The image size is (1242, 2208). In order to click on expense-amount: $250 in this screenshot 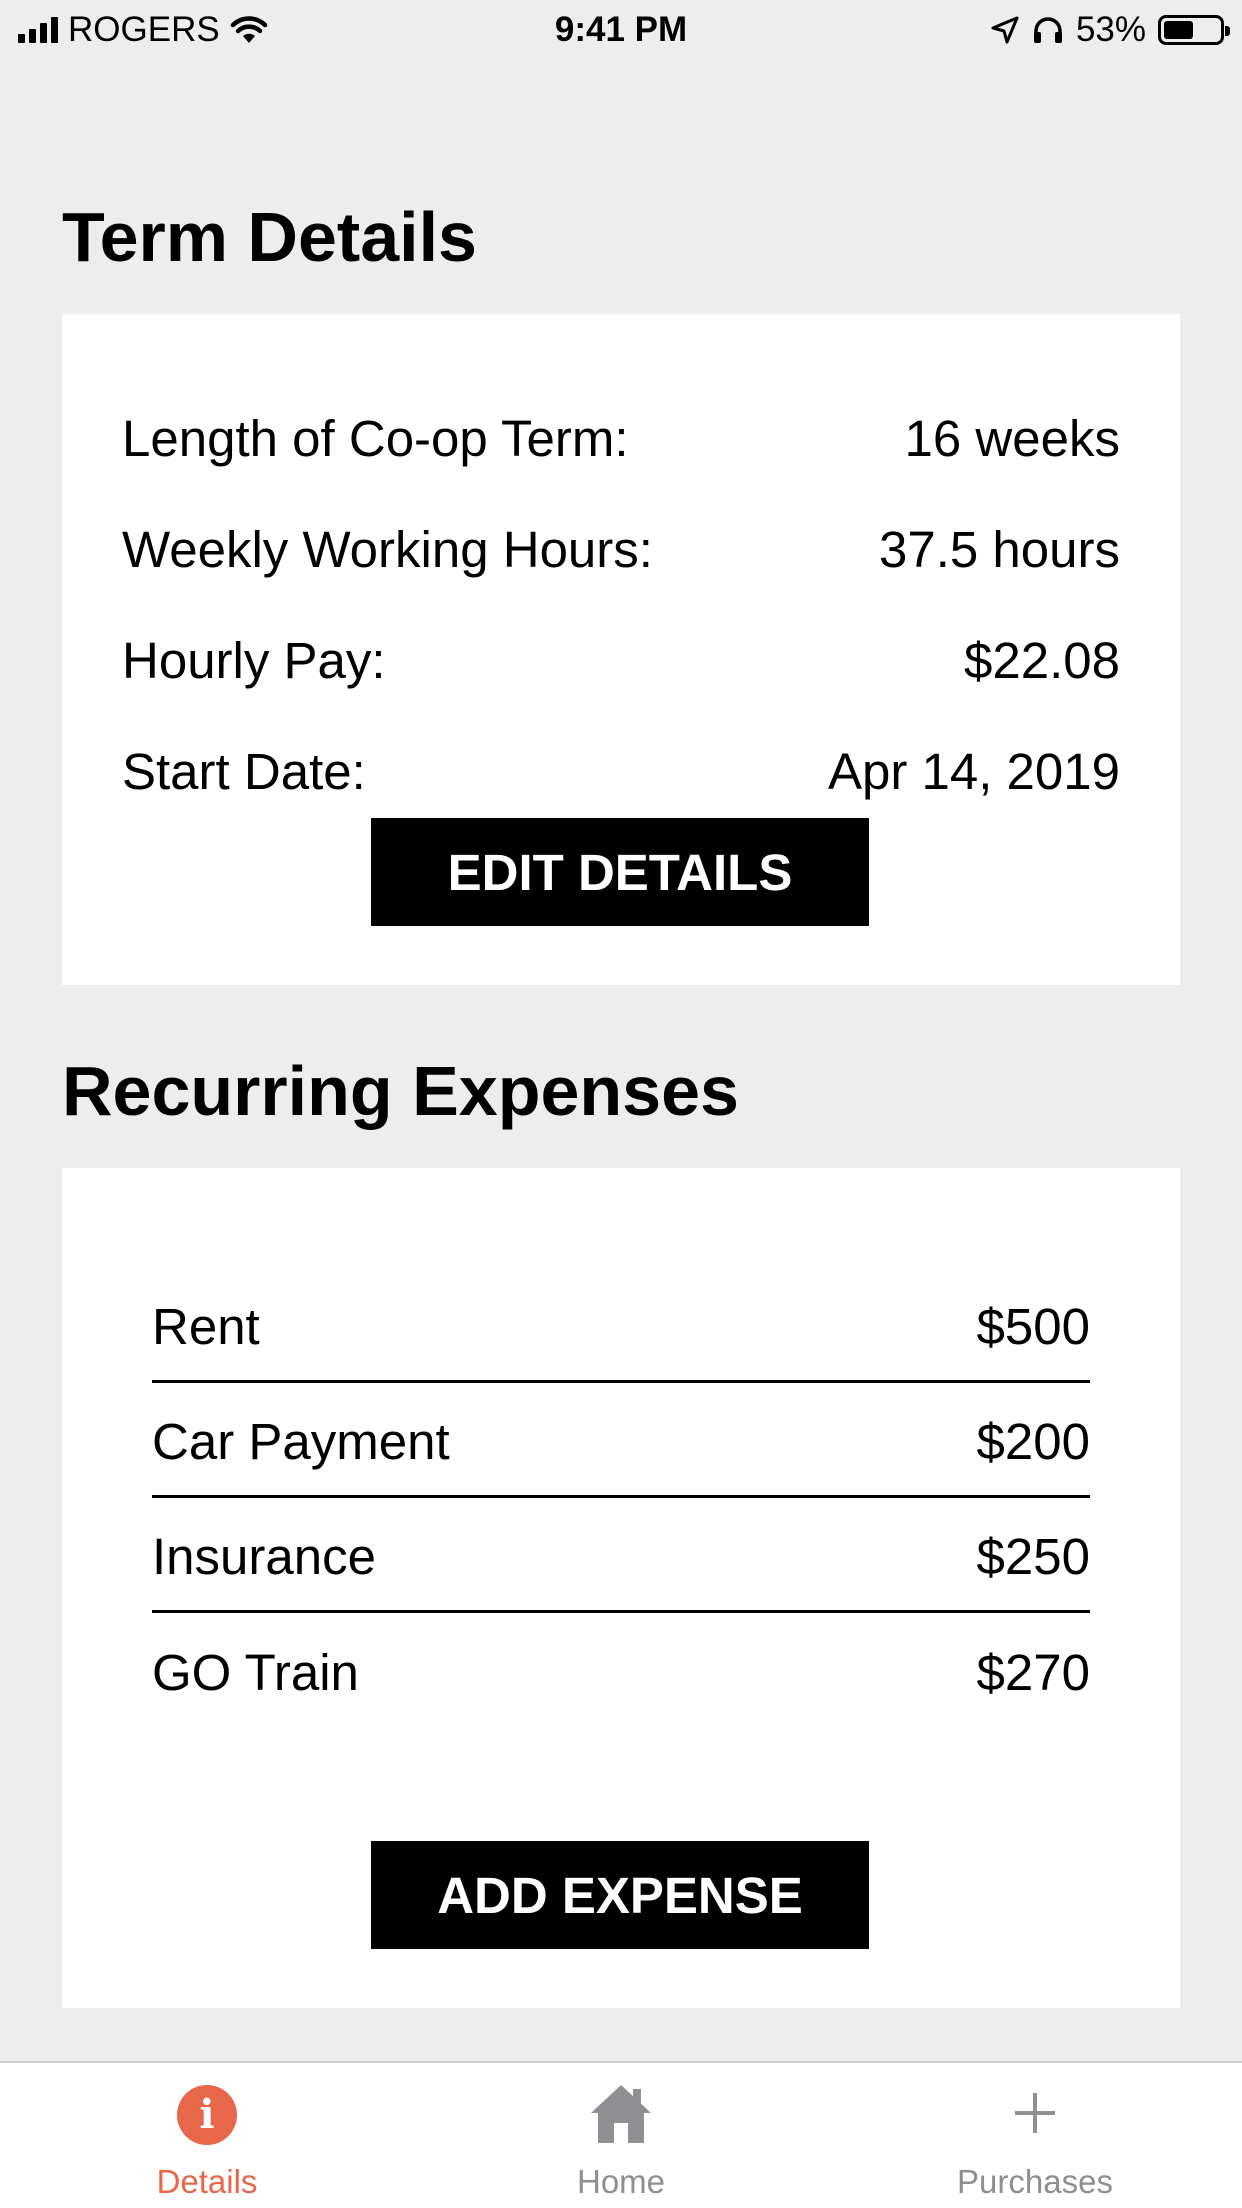, I will do `click(1033, 1556)`.